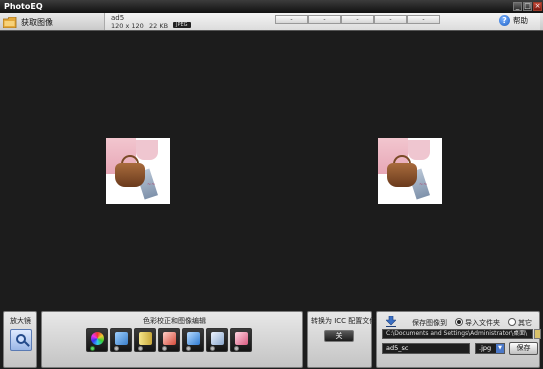 The height and width of the screenshot is (369, 543). I want to click on other-radio, so click(512, 322).